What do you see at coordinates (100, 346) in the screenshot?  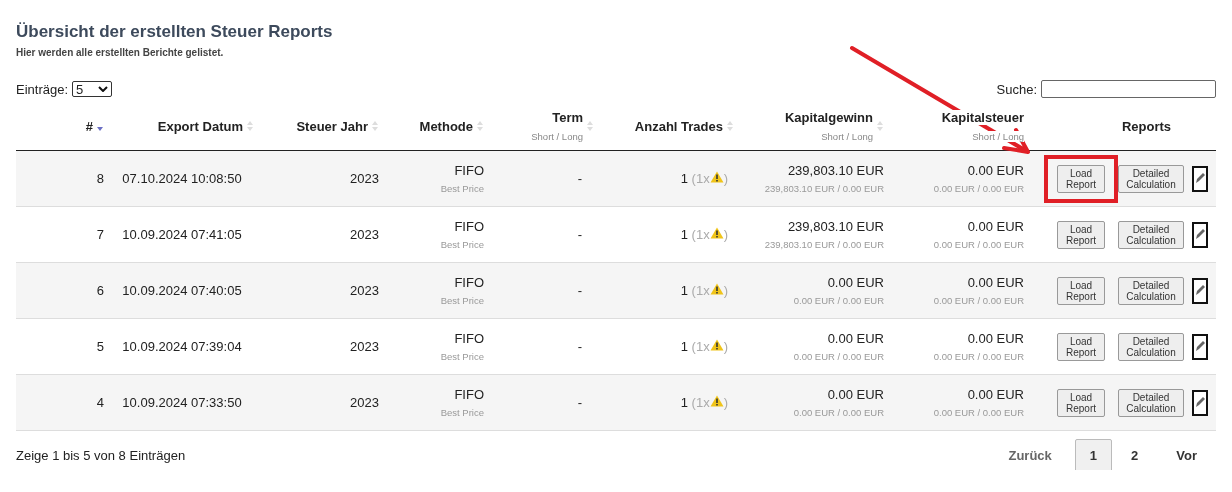 I see `row-number: 5` at bounding box center [100, 346].